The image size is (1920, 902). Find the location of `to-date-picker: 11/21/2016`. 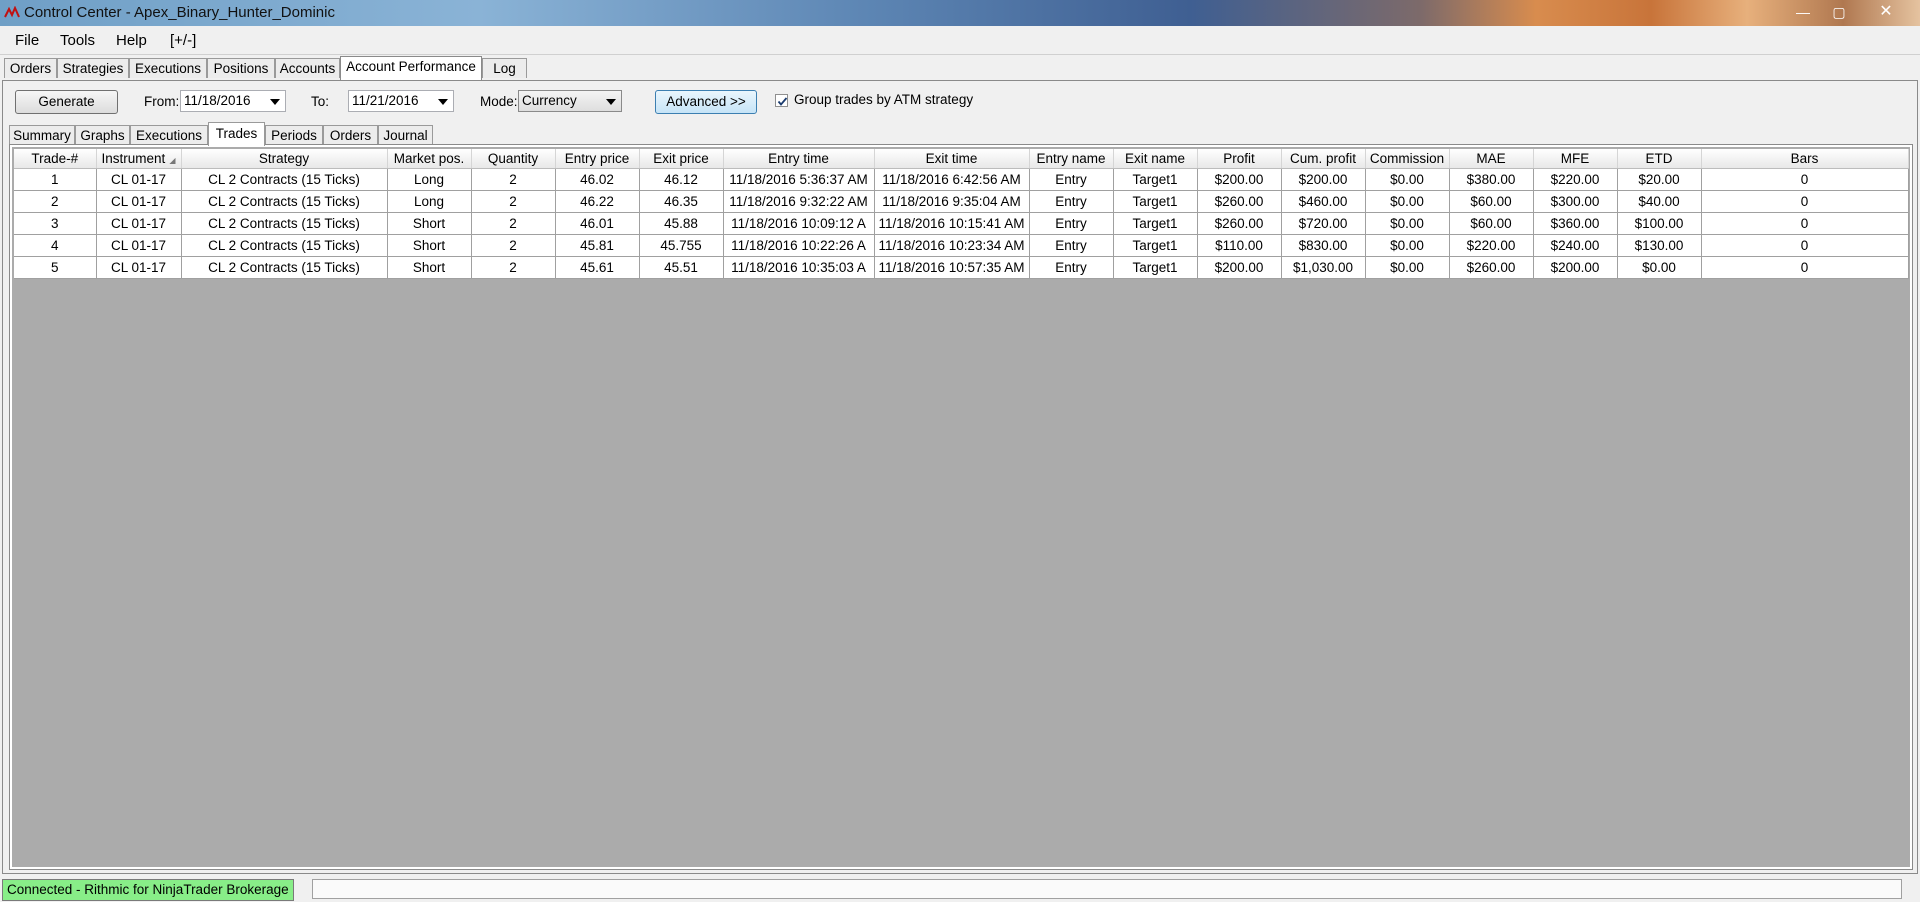

to-date-picker: 11/21/2016 is located at coordinates (401, 101).